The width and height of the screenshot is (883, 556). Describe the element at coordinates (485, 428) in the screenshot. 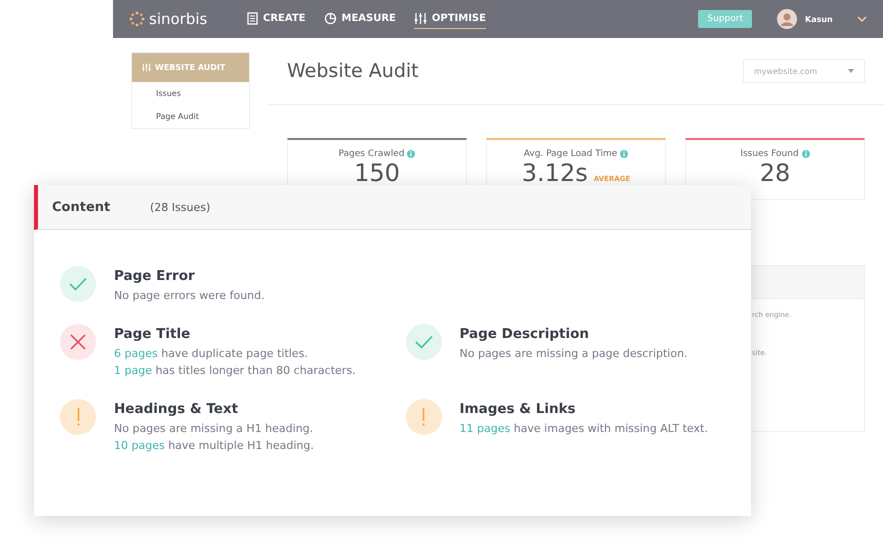

I see `pages-link: 11 pages` at that location.